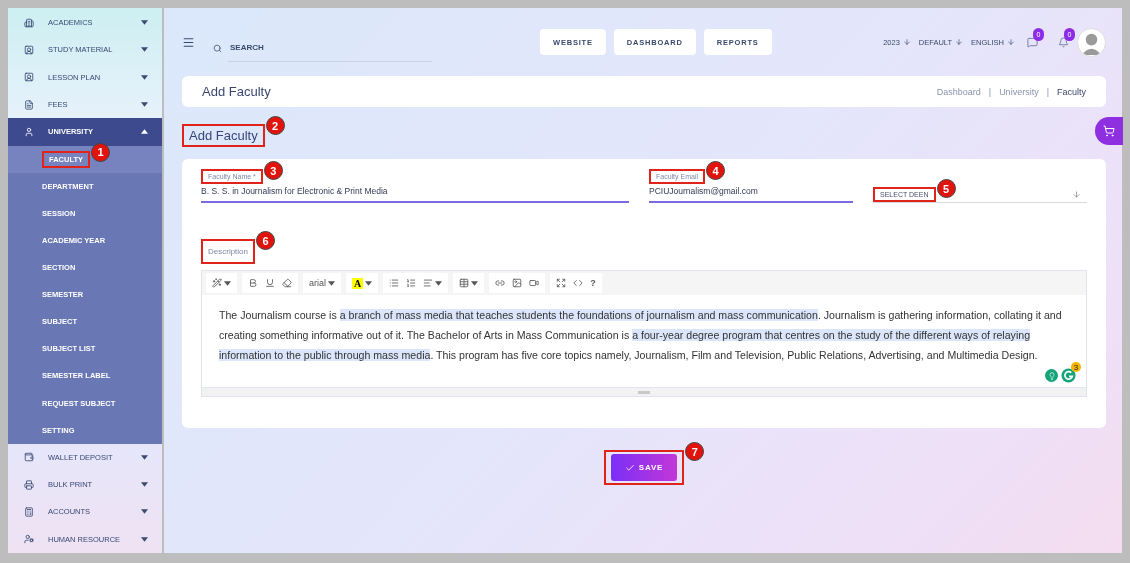 The width and height of the screenshot is (1130, 563). Describe the element at coordinates (287, 283) in the screenshot. I see `eraser-icon` at that location.